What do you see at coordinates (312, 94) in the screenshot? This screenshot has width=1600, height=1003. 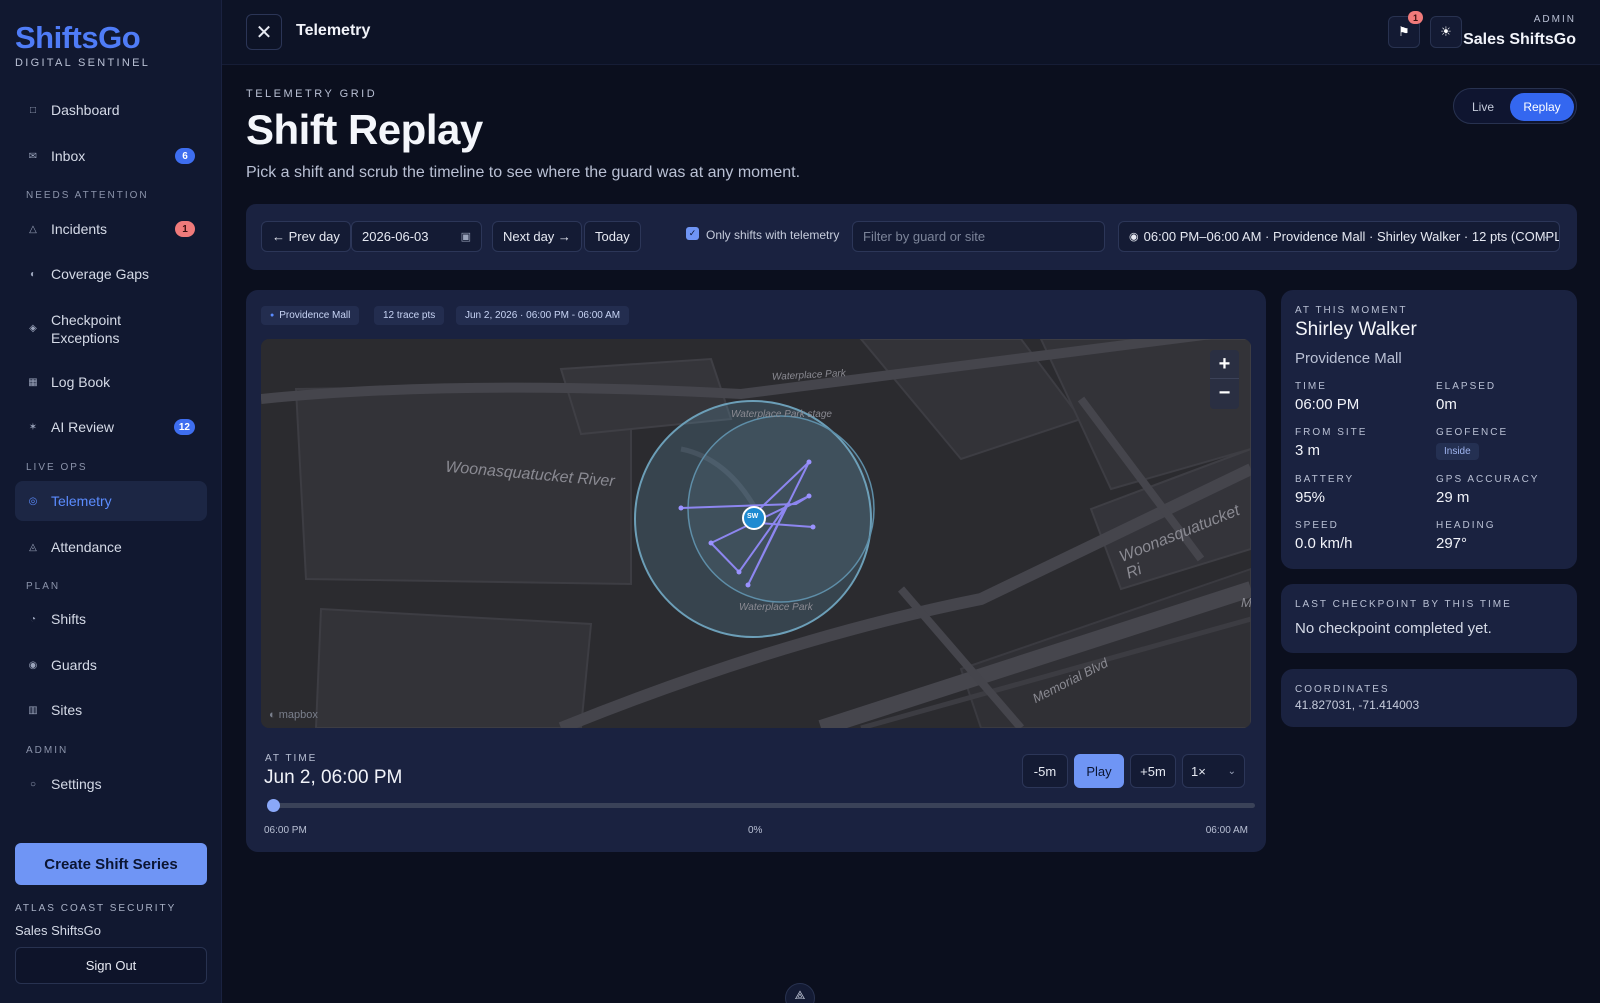 I see `page-eyebrow: TELEMETRY GRID` at bounding box center [312, 94].